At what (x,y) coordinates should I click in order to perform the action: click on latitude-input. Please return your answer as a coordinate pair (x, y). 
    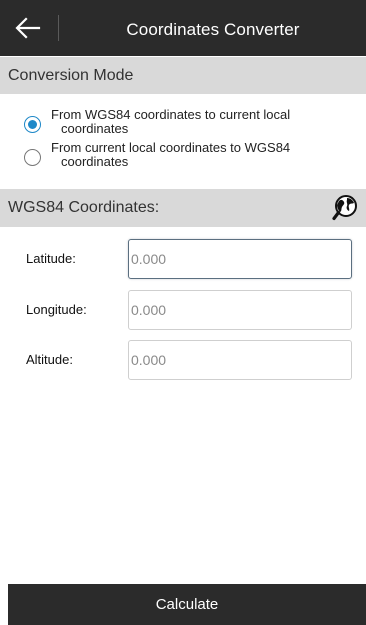
    Looking at the image, I should click on (240, 259).